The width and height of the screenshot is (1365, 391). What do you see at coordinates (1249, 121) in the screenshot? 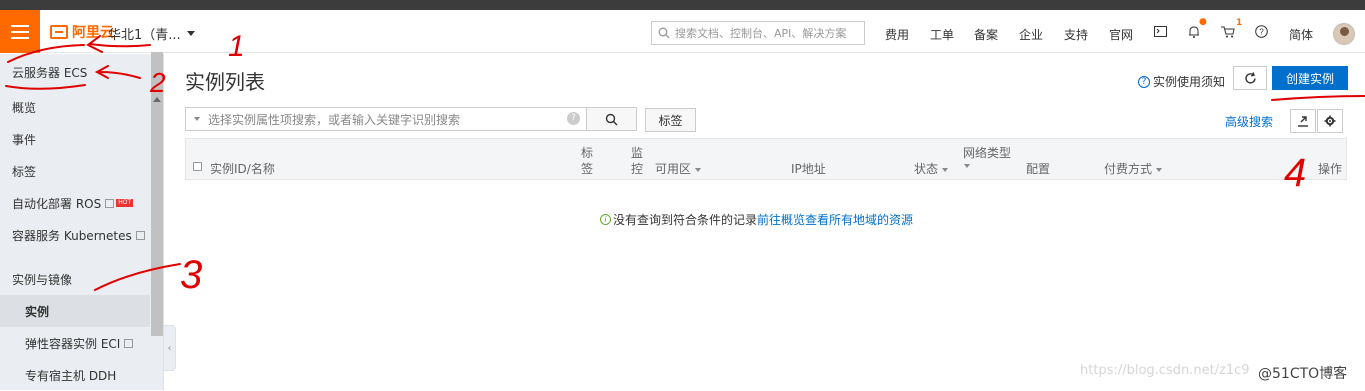
I see `advanced-search-link: 高级搜索` at bounding box center [1249, 121].